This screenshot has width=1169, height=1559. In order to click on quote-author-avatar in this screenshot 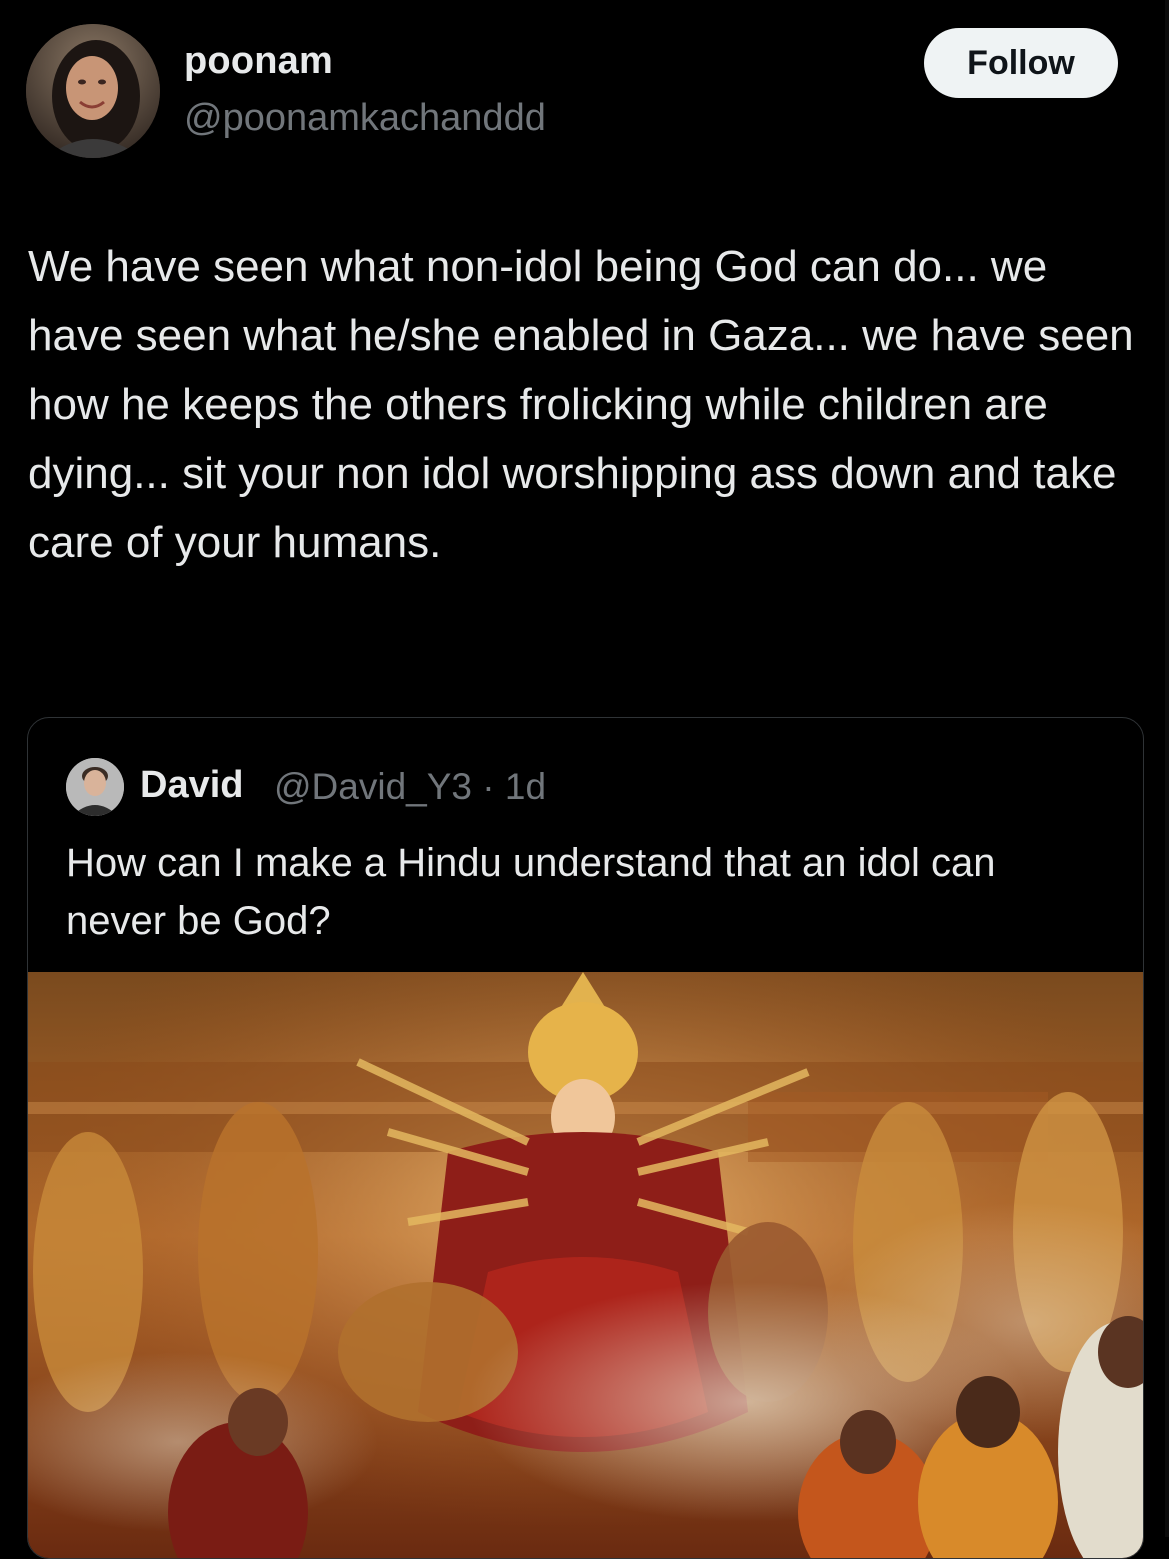, I will do `click(95, 787)`.